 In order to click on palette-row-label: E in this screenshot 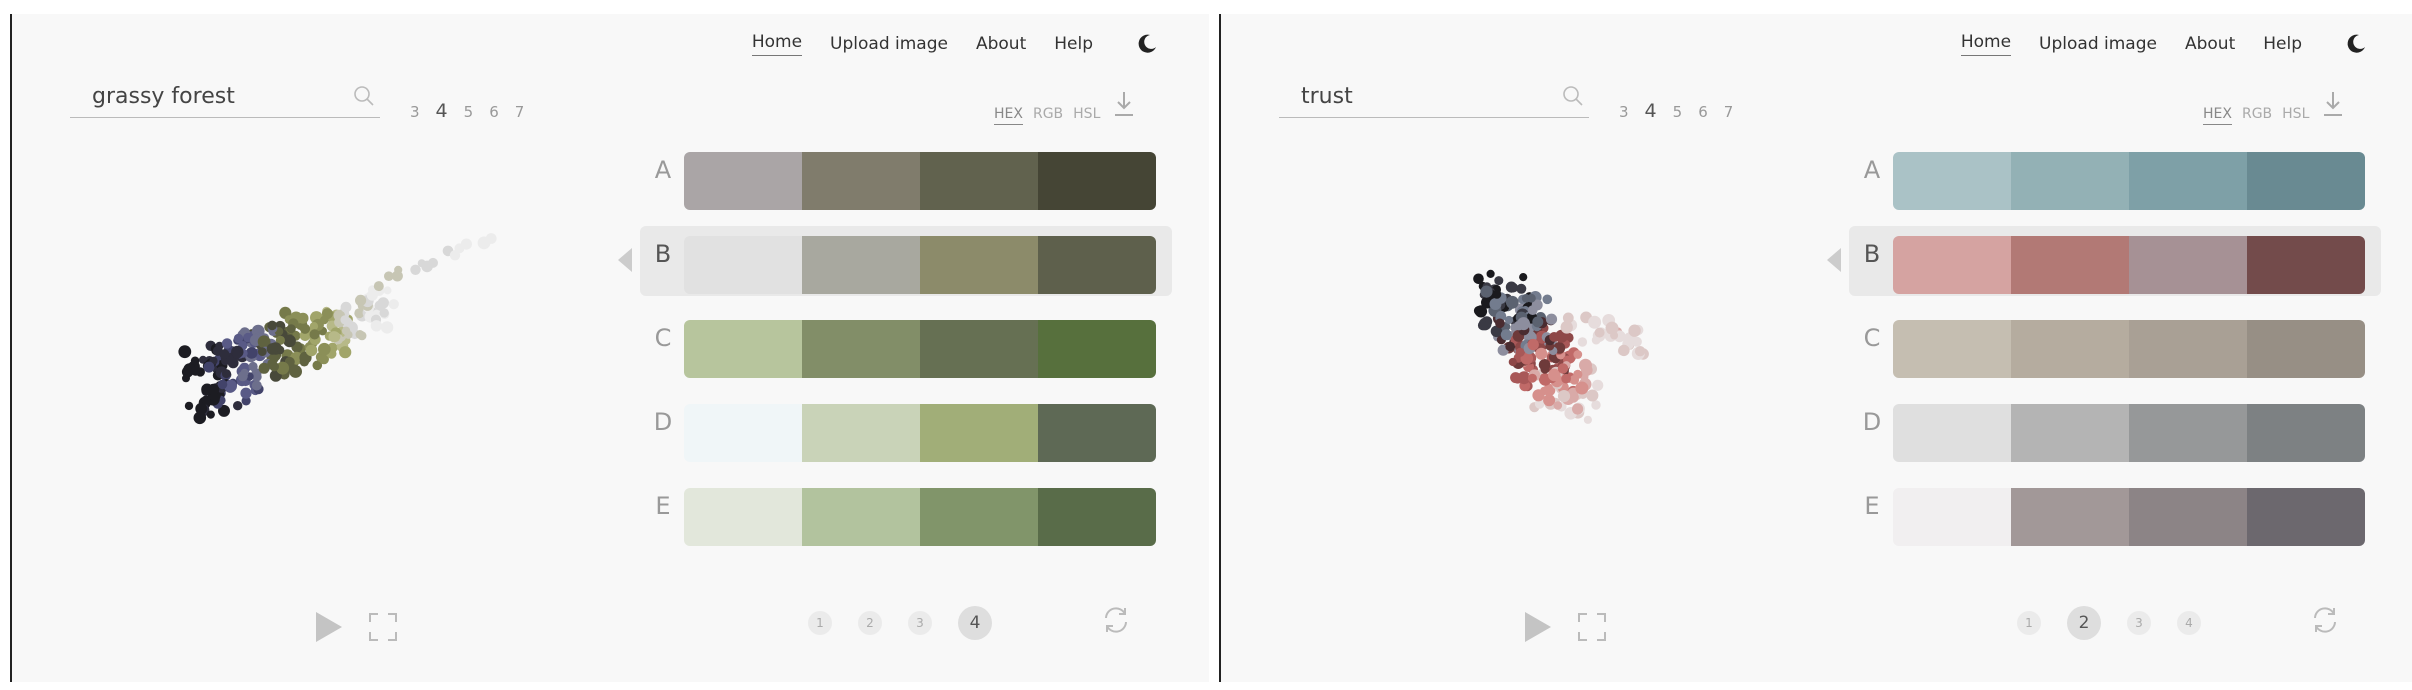, I will do `click(663, 506)`.